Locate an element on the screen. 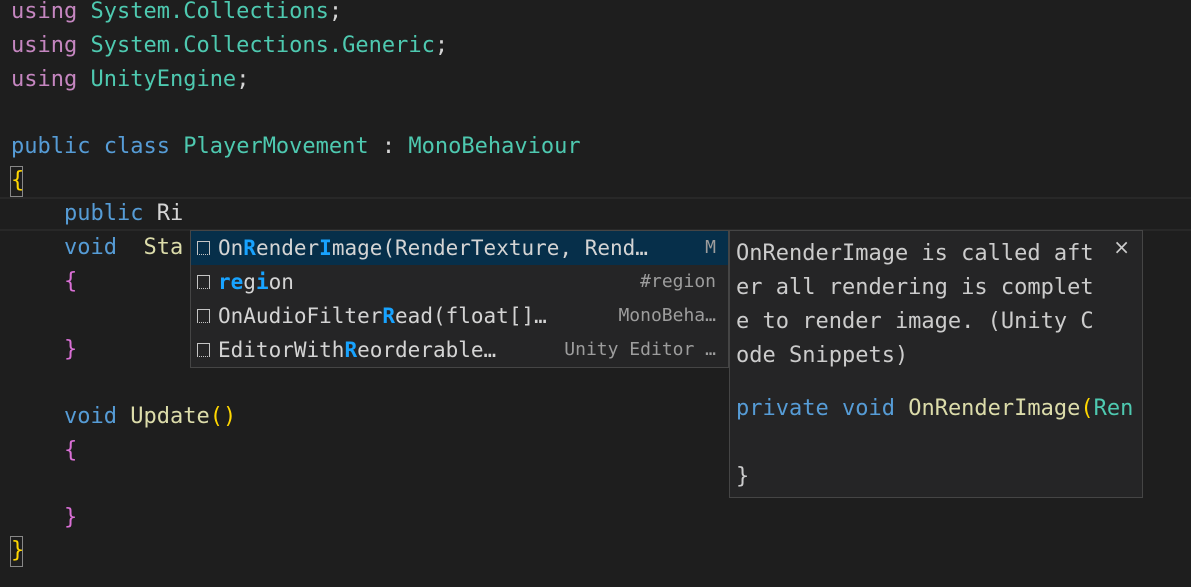 The height and width of the screenshot is (587, 1191). doc-code-line: private void OnRenderImage(Ren is located at coordinates (935, 408).